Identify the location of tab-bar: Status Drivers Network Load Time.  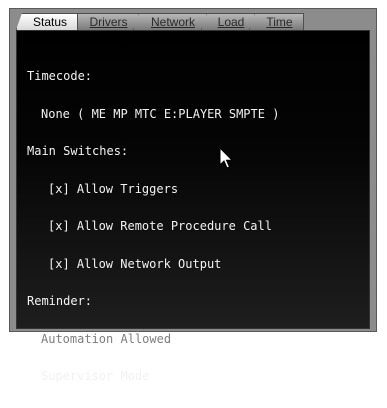
(194, 21).